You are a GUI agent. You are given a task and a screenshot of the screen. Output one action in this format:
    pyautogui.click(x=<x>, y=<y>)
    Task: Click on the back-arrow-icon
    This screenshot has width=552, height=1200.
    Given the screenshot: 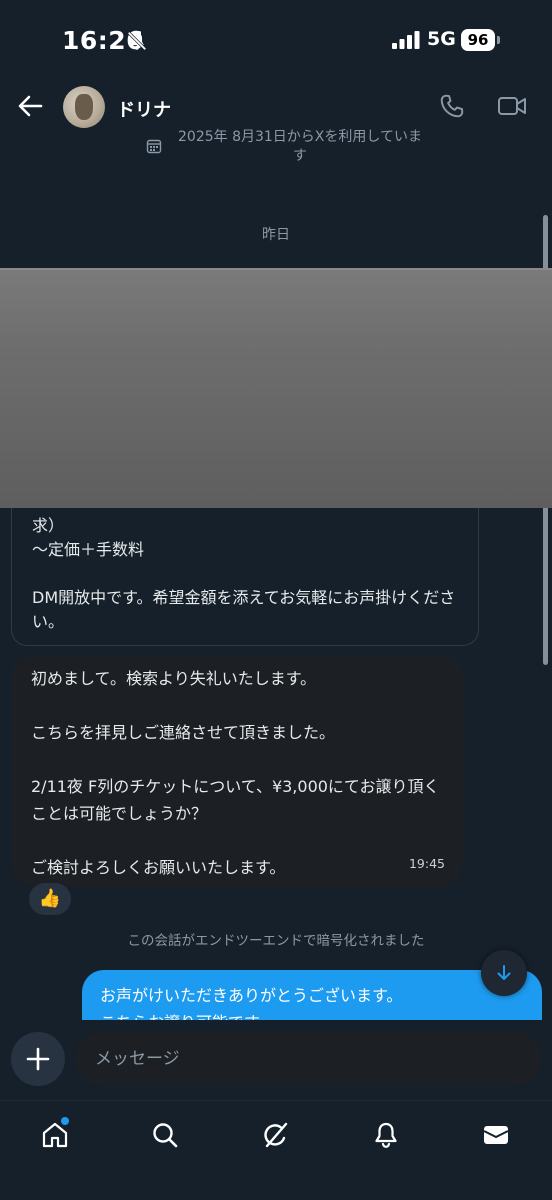 What is the action you would take?
    pyautogui.click(x=30, y=106)
    